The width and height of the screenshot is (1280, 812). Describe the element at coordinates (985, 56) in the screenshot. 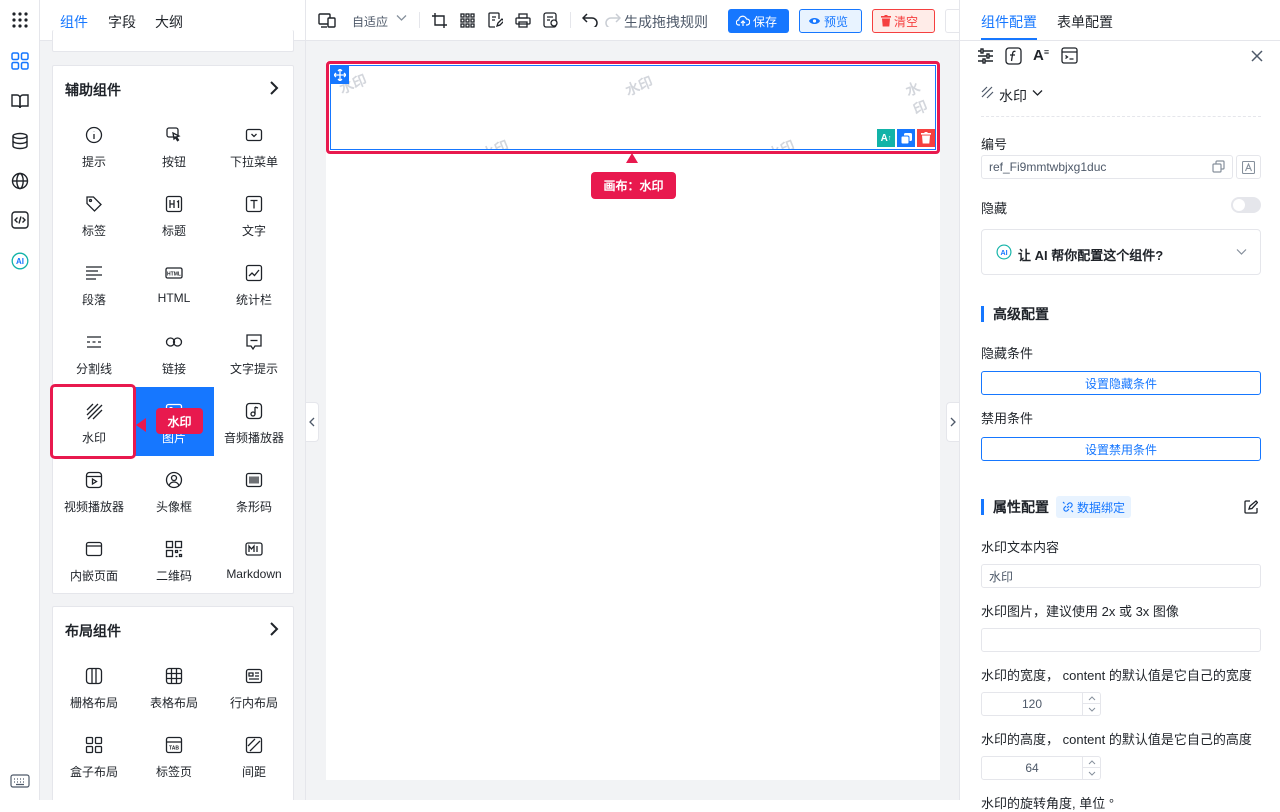

I see `settings-sliders-icon` at that location.